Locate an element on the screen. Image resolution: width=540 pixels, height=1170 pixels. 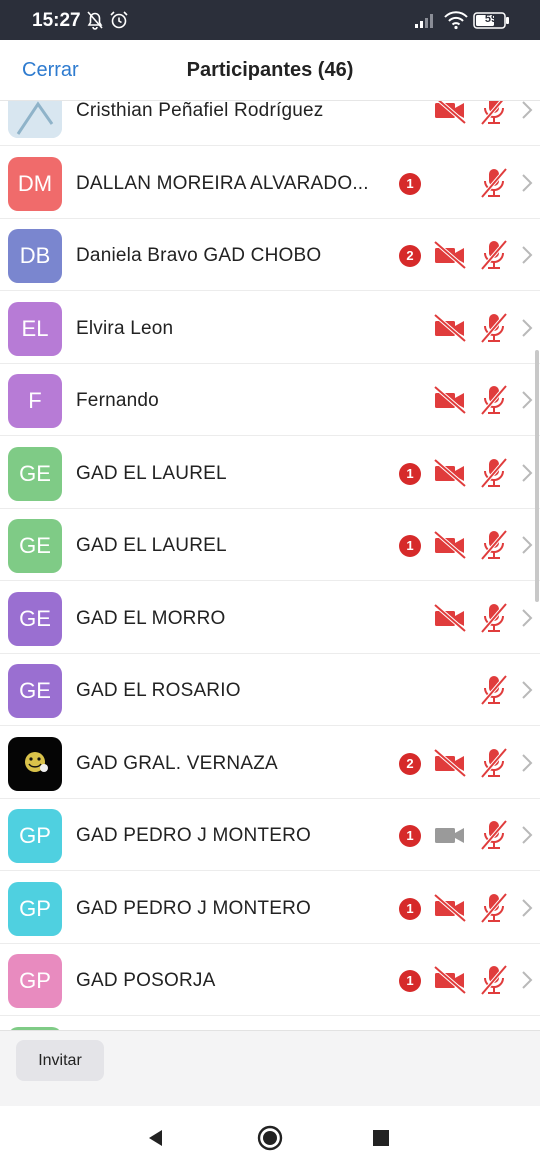
participant-row is located at coordinates (270, 1023).